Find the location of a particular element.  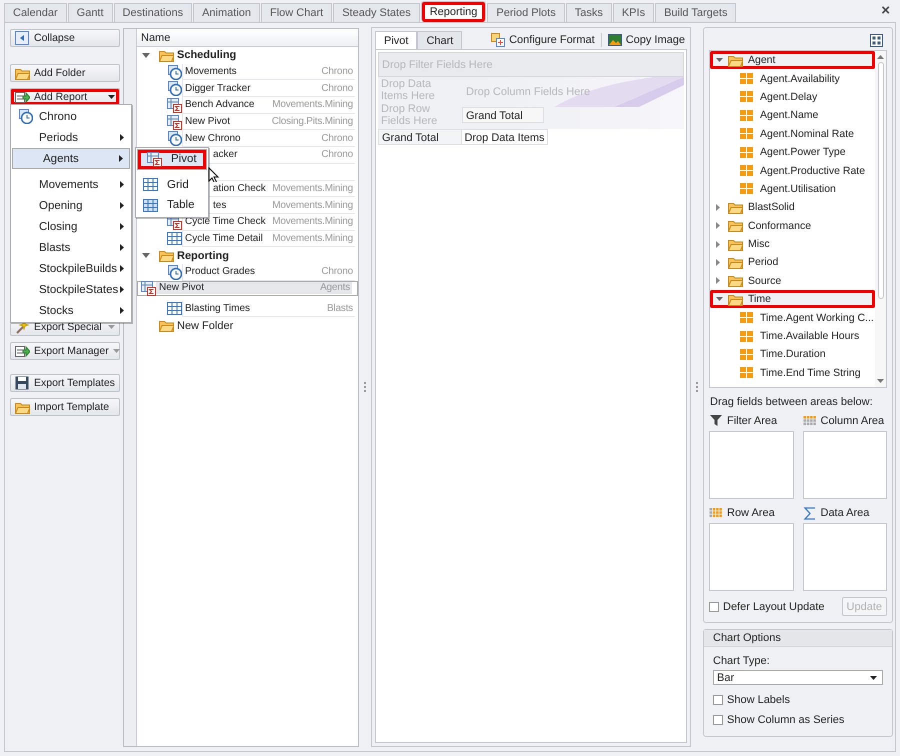

tab: Animation is located at coordinates (226, 12).